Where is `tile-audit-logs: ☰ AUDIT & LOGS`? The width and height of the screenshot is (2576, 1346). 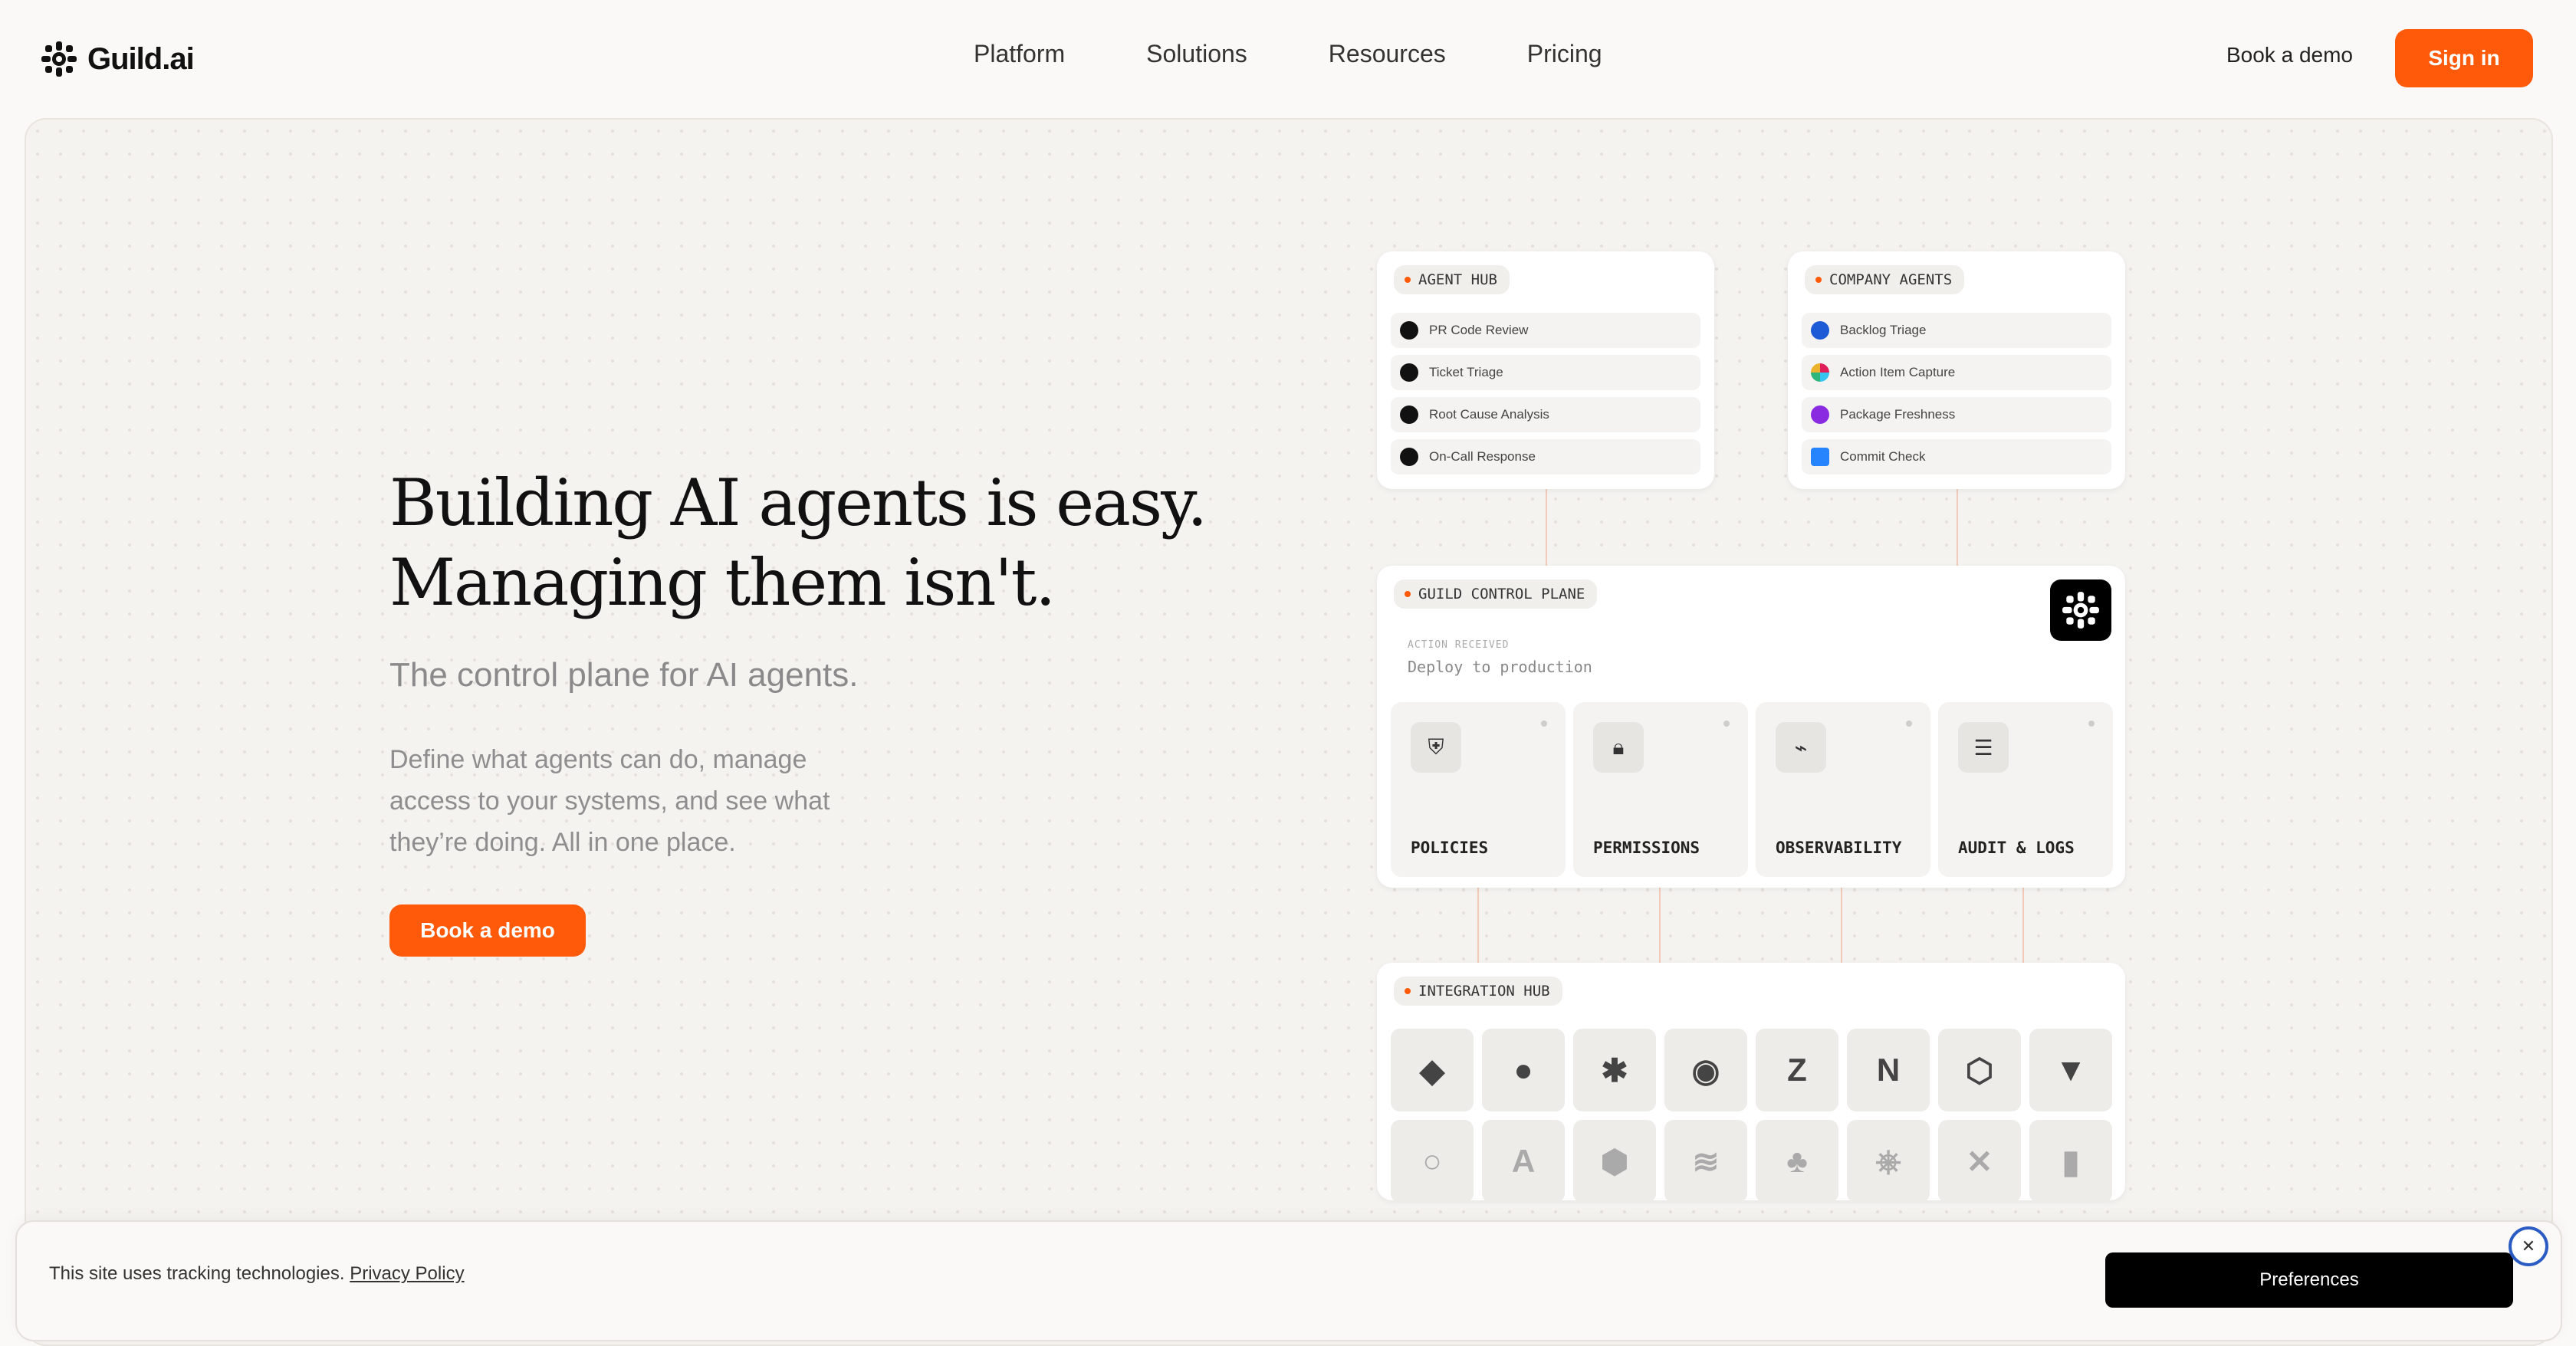
tile-audit-logs: ☰ AUDIT & LOGS is located at coordinates (2026, 789).